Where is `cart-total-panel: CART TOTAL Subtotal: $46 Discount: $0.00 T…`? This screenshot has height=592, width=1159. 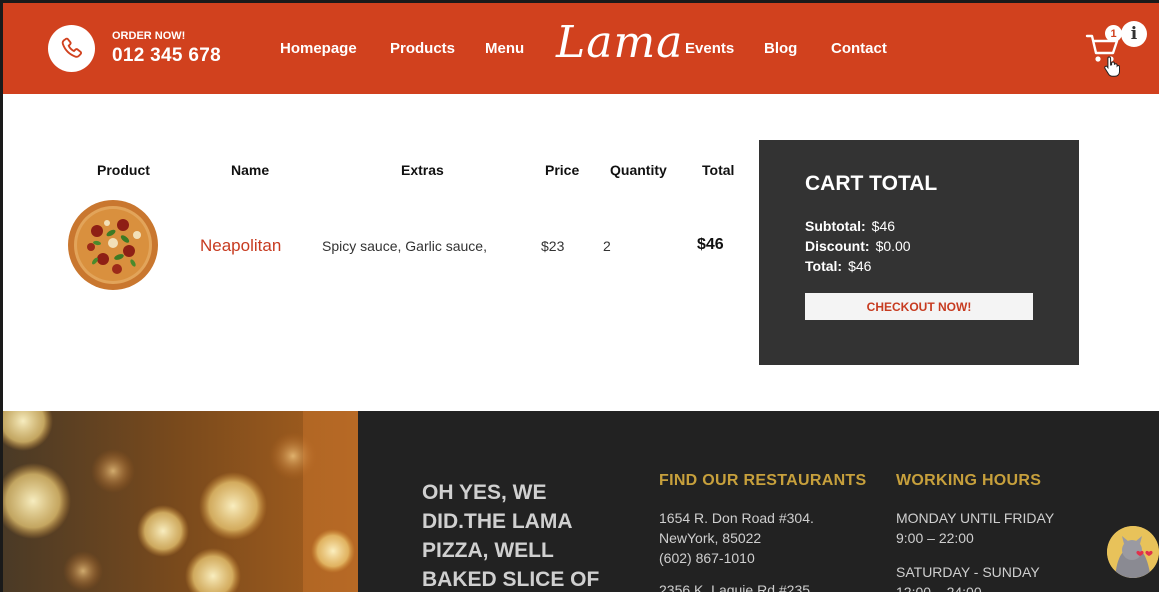 cart-total-panel: CART TOTAL Subtotal: $46 Discount: $0.00 T… is located at coordinates (919, 252).